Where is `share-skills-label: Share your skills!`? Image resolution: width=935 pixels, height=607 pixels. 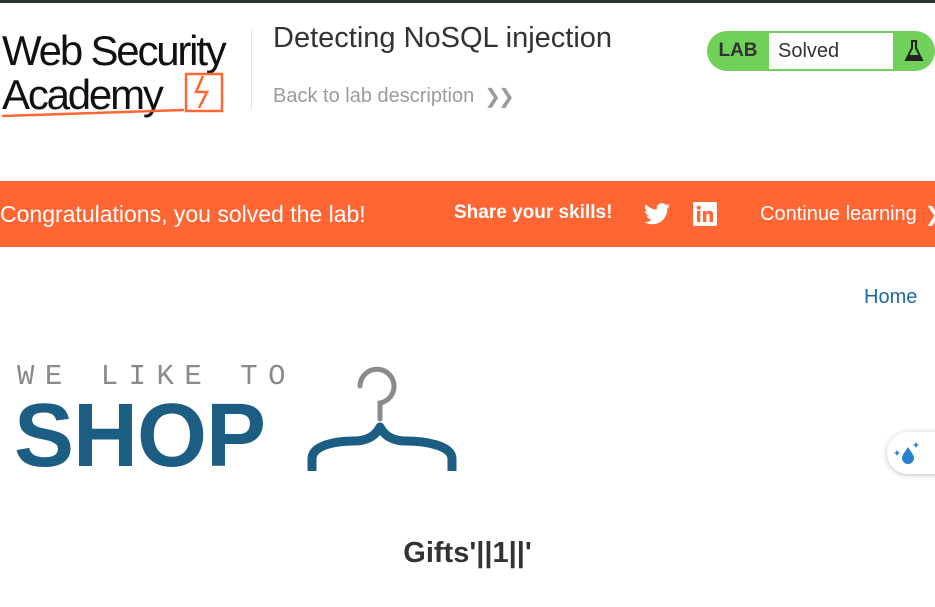
share-skills-label: Share your skills! is located at coordinates (533, 212).